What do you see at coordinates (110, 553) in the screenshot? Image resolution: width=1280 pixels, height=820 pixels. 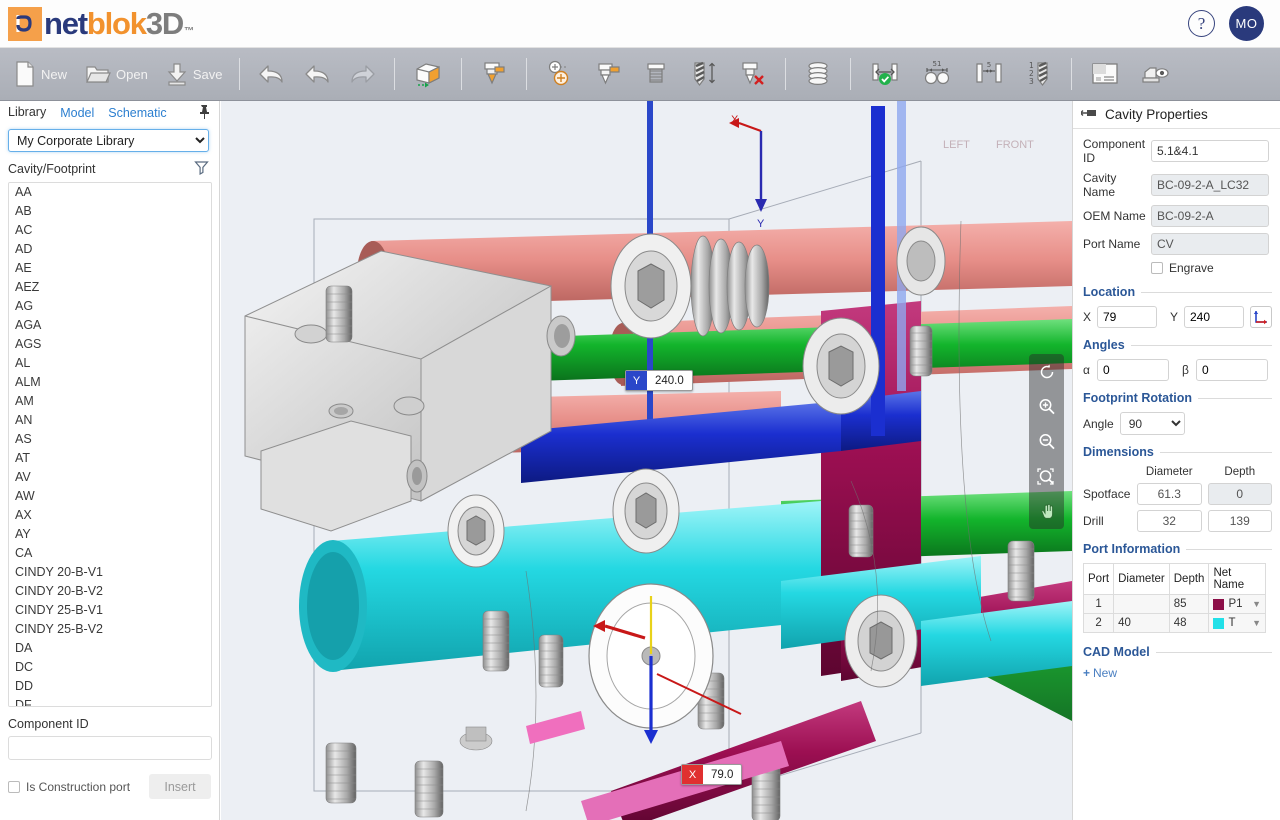 I see `list-item: CA` at bounding box center [110, 553].